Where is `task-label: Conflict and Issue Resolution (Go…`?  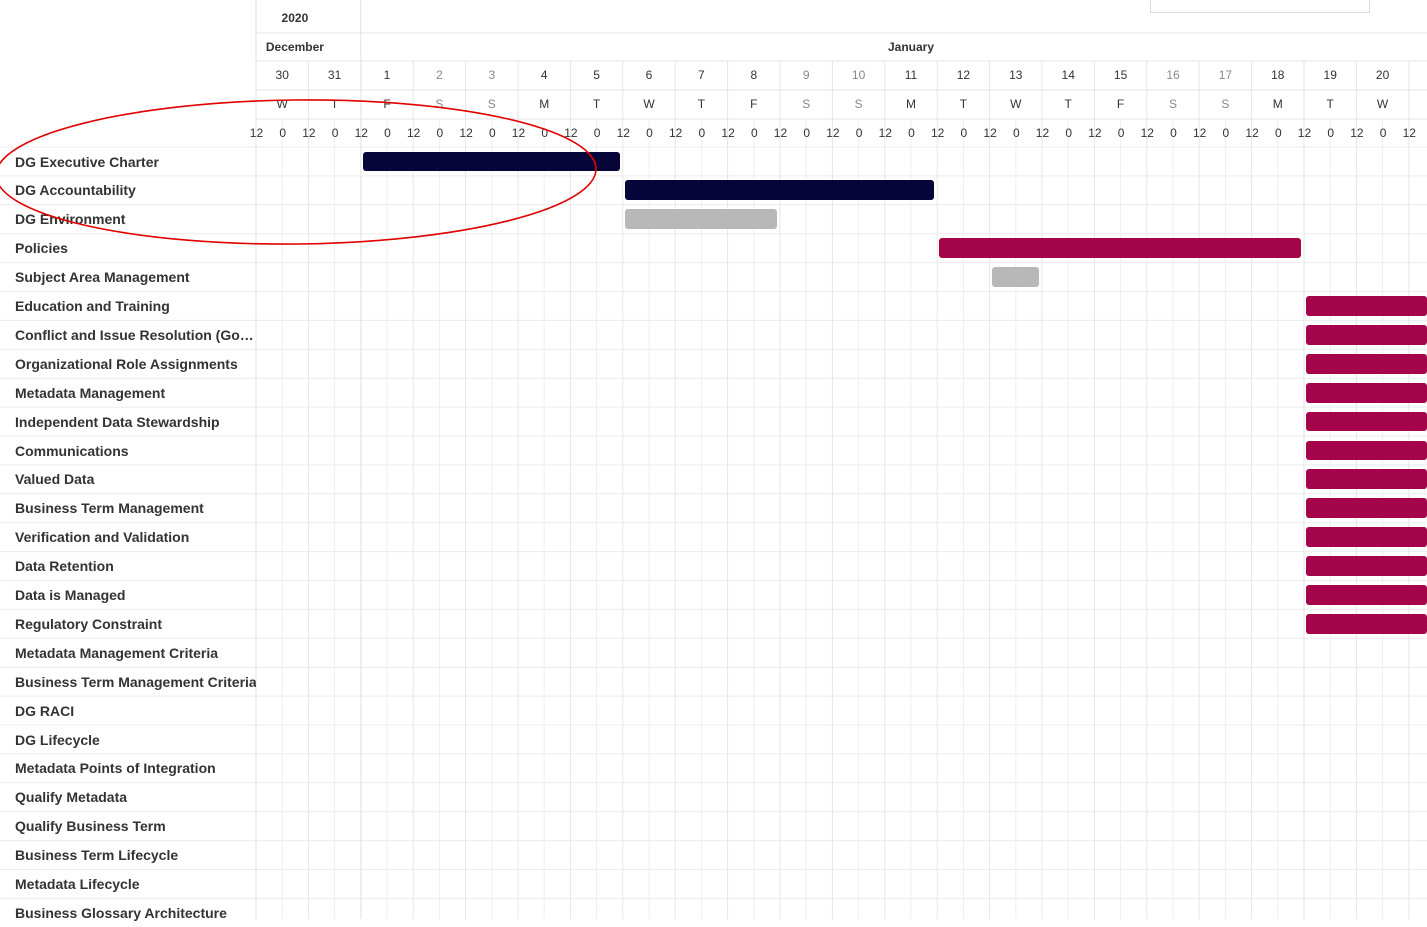
task-label: Conflict and Issue Resolution (Go… is located at coordinates (135, 335).